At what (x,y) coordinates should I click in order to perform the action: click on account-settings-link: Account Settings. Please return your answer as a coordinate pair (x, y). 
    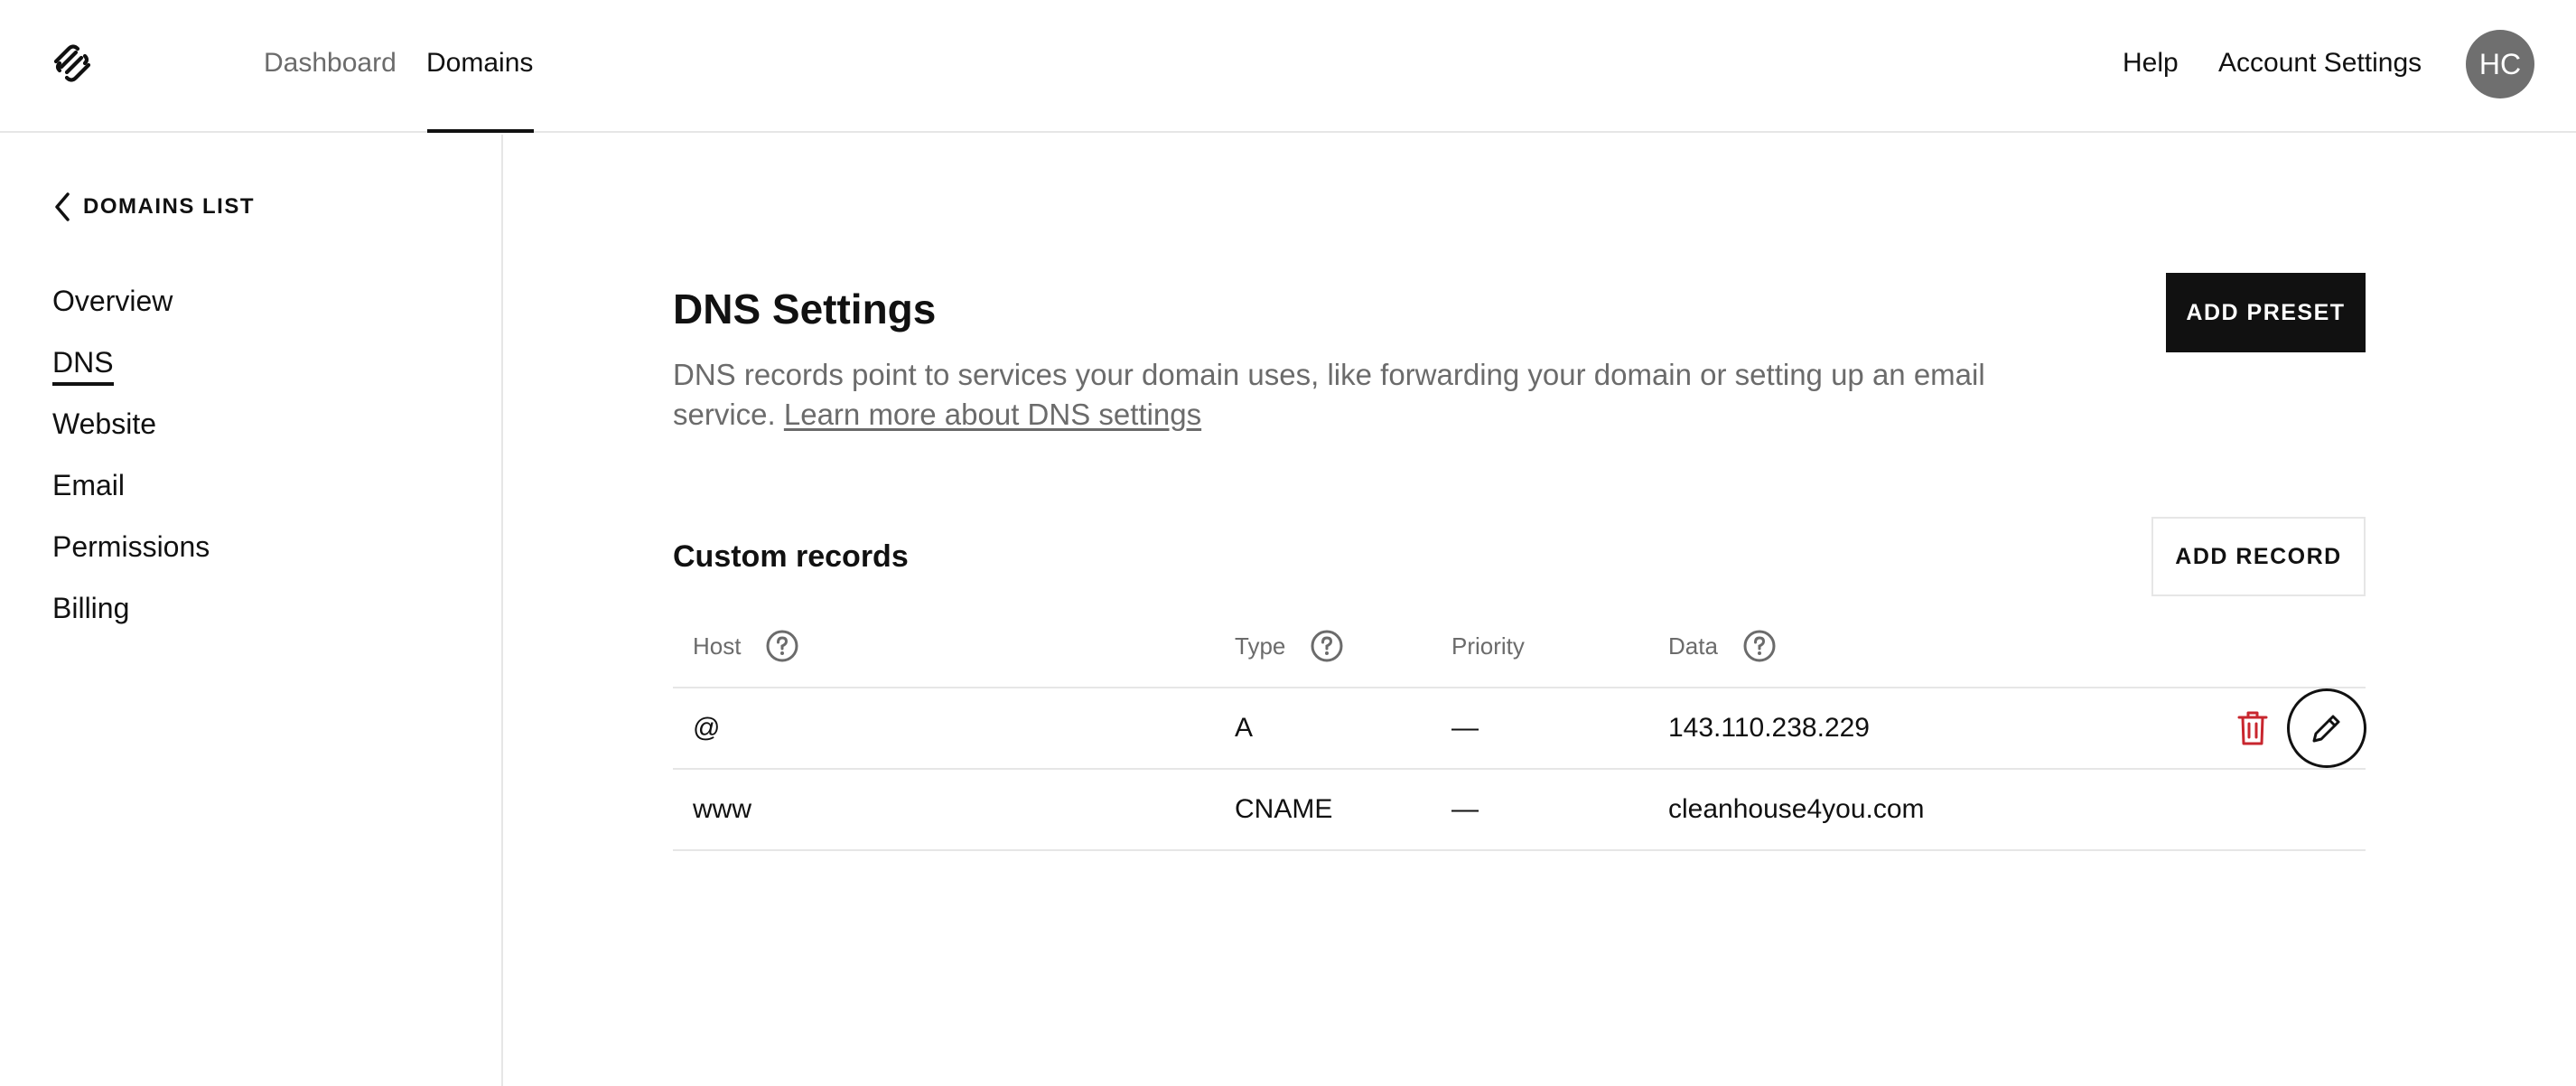
    Looking at the image, I should click on (2320, 63).